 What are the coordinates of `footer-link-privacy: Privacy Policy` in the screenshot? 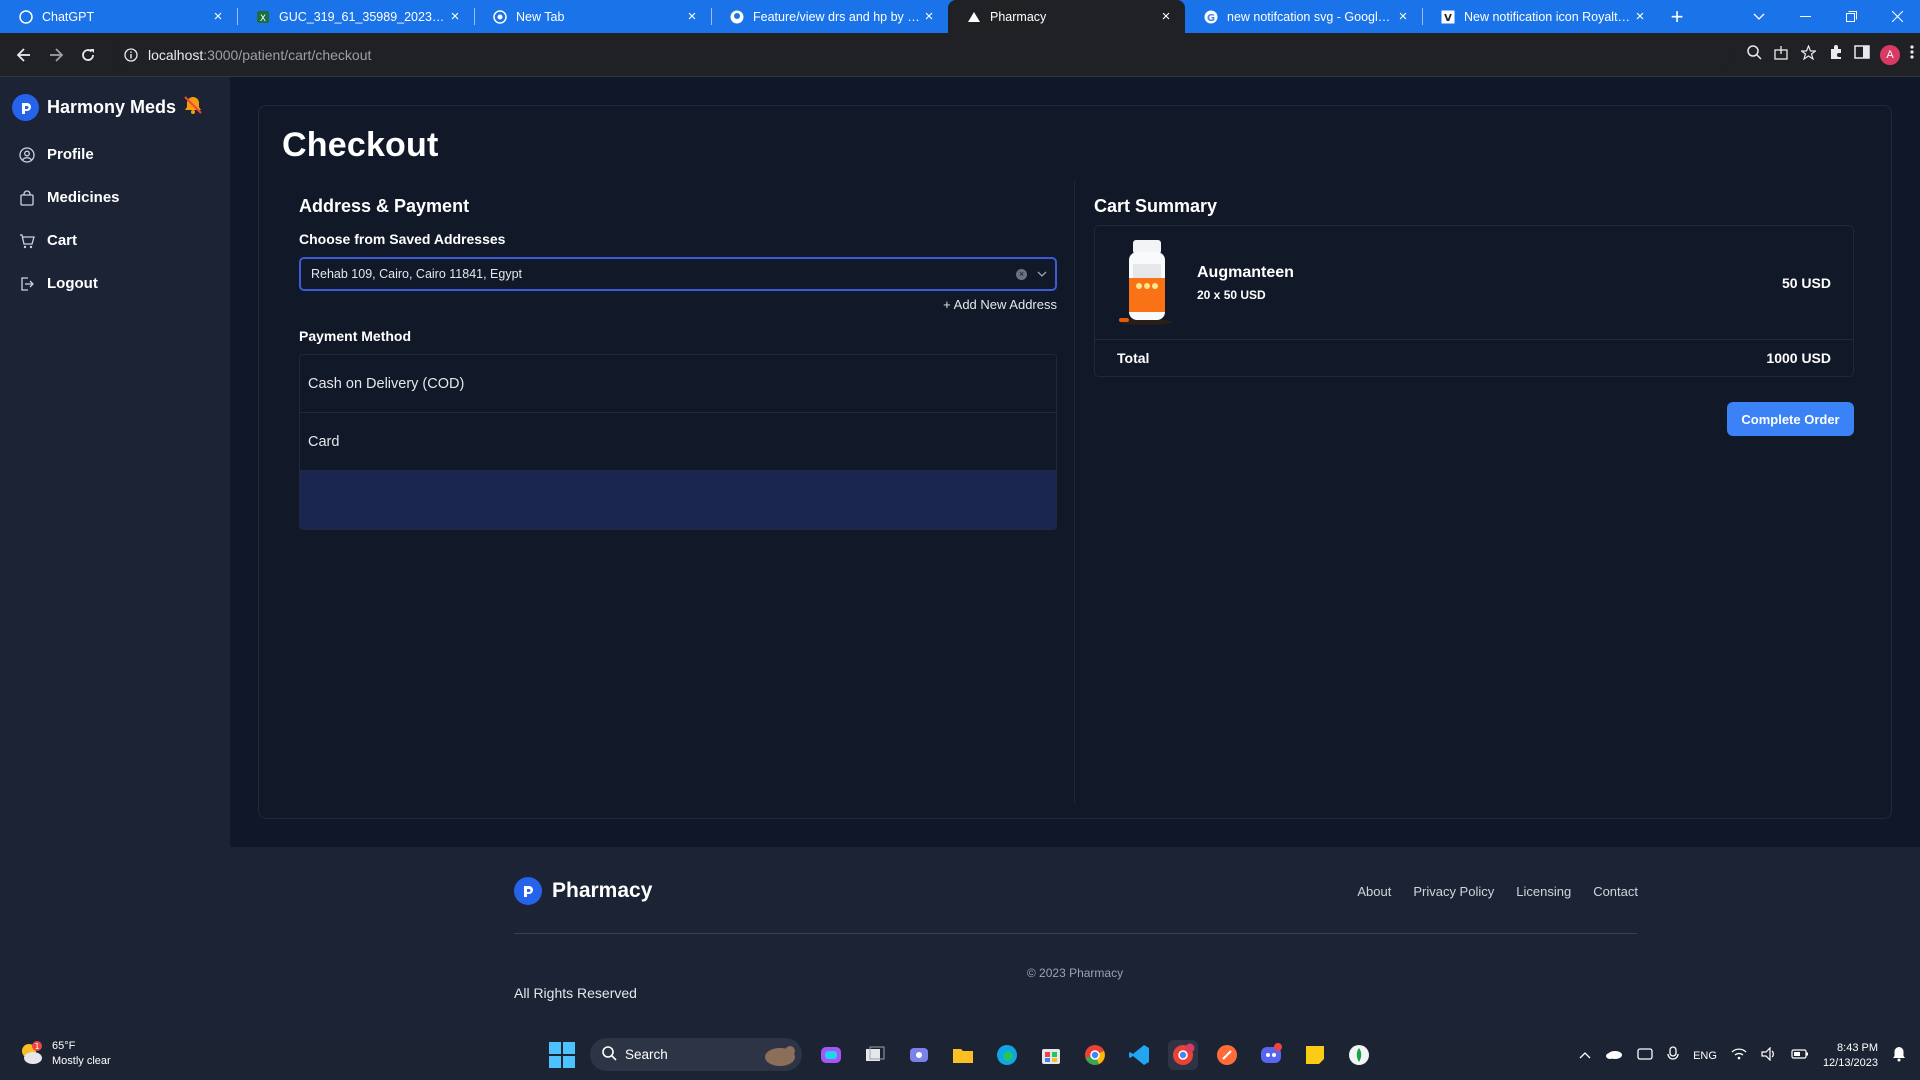 It's located at (1453, 891).